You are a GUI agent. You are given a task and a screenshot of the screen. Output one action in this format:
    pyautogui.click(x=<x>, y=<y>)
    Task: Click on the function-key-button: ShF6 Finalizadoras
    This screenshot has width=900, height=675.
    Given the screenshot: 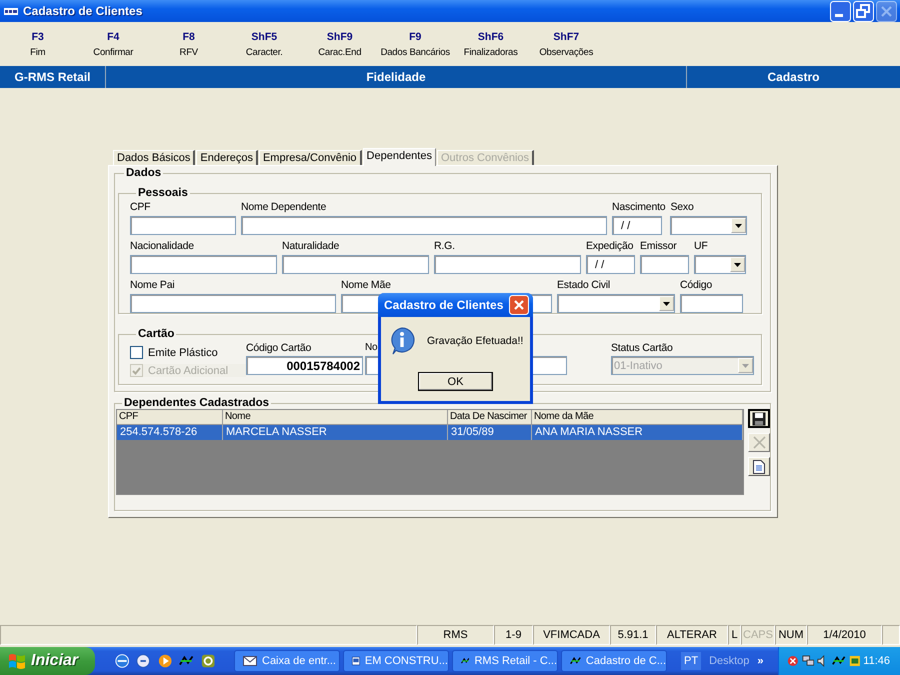 What is the action you would take?
    pyautogui.click(x=490, y=44)
    